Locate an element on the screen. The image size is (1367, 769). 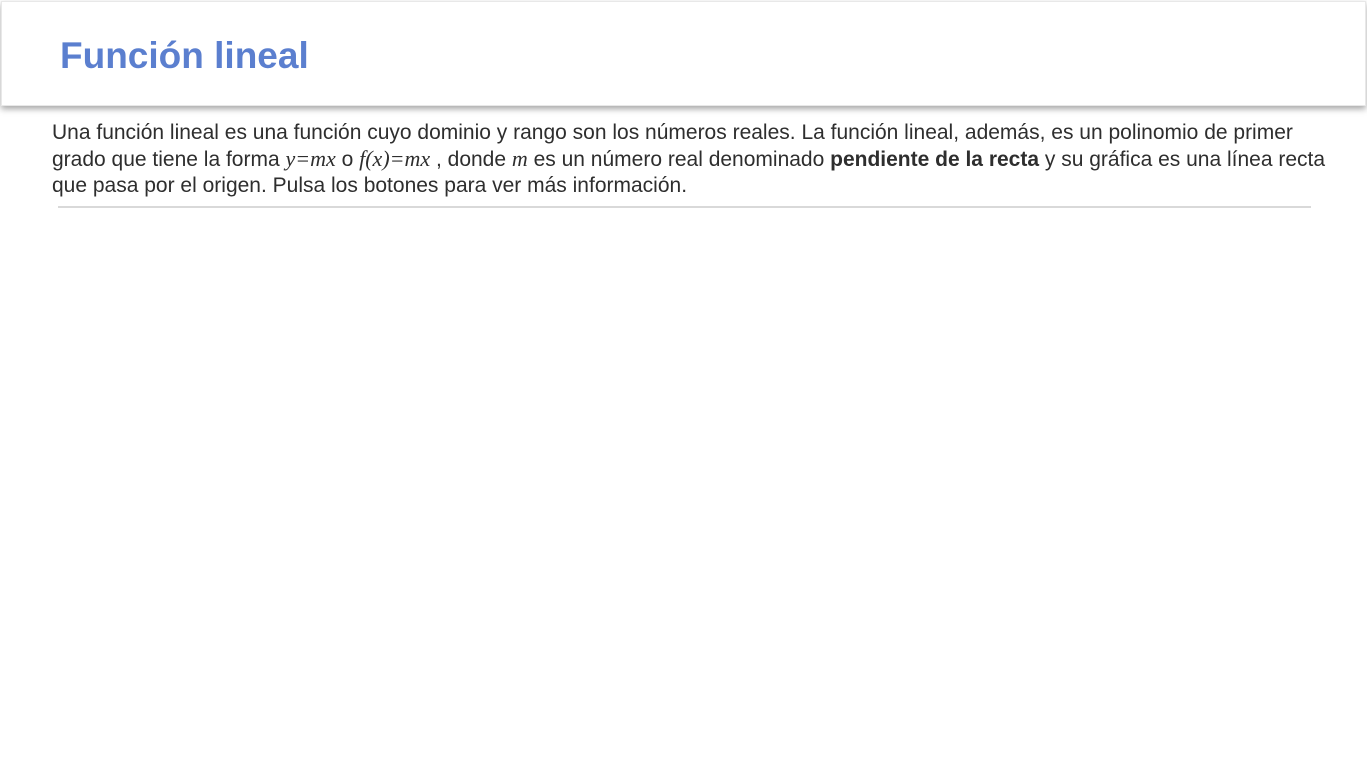
intro-text-3: es un número real denominado is located at coordinates (679, 159).